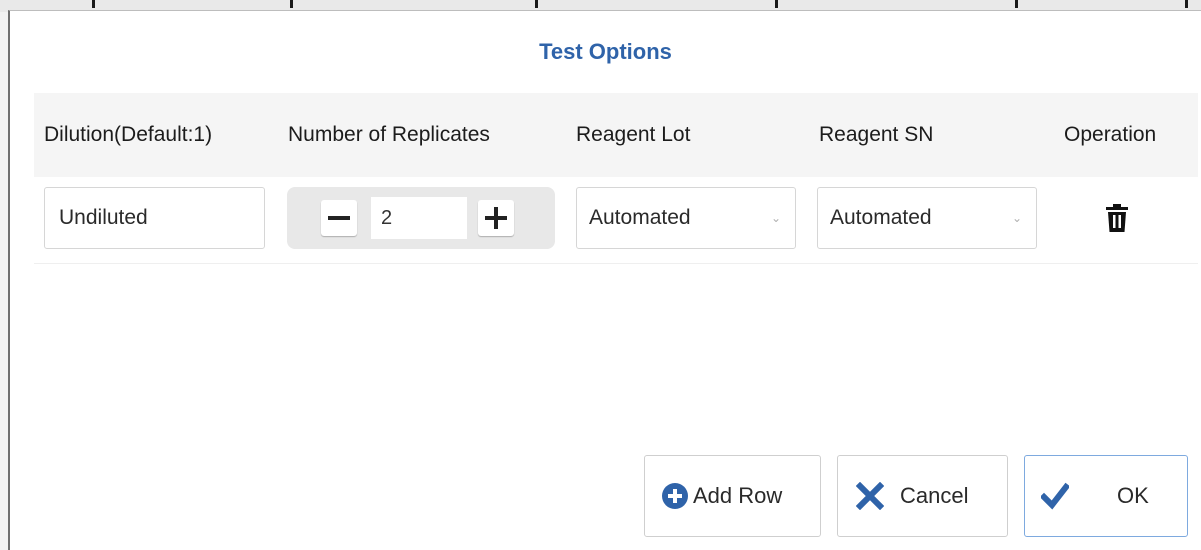 The height and width of the screenshot is (550, 1201). Describe the element at coordinates (128, 134) in the screenshot. I see `column-header-dilution: Dilution(Default:1)` at that location.